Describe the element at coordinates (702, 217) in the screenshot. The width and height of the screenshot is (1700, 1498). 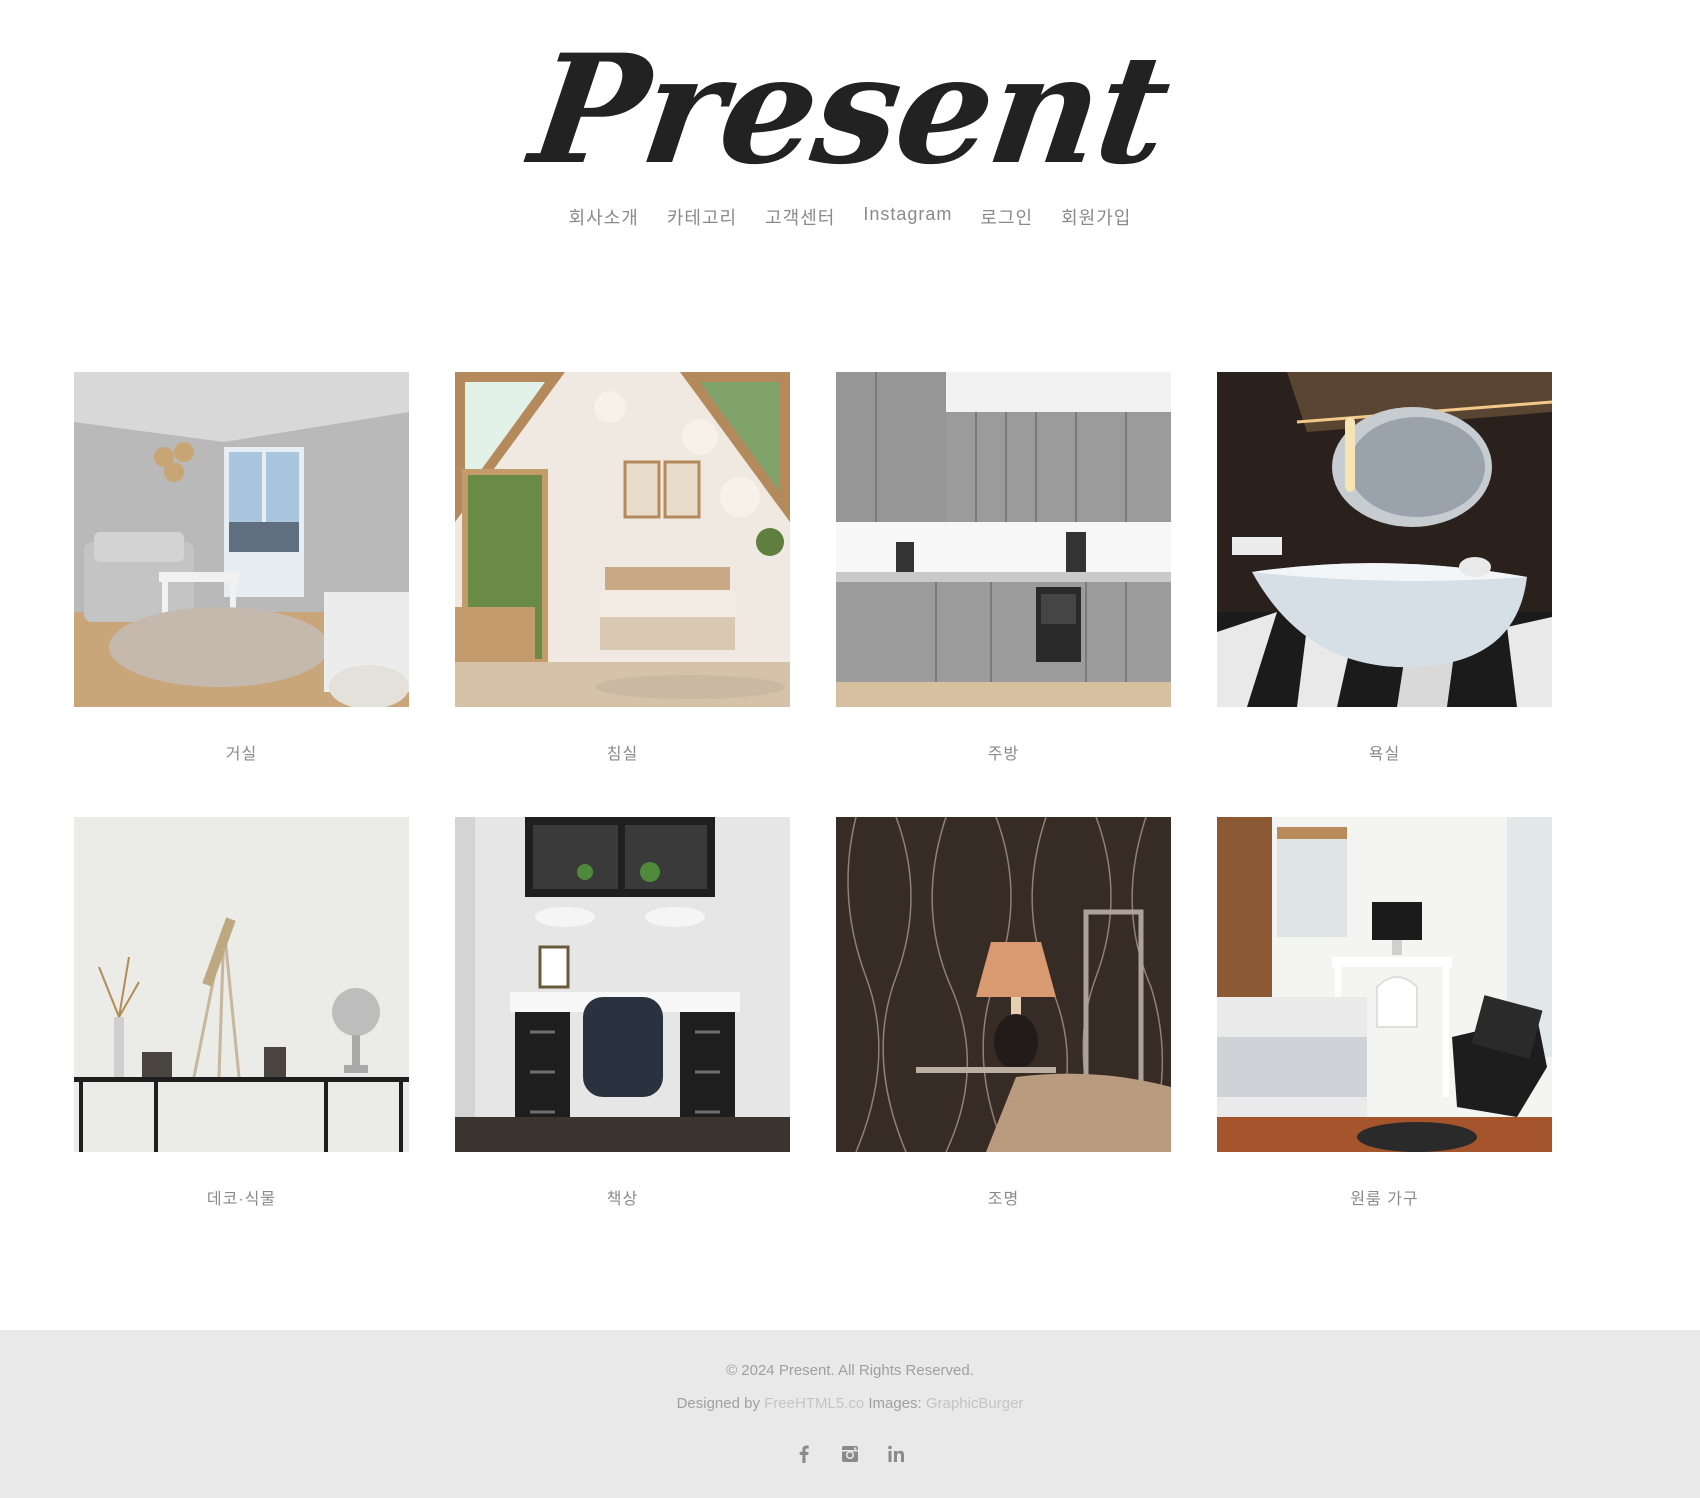
I see `nav-item-category: 카테고리` at that location.